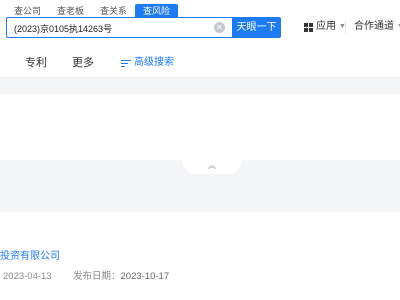 The image size is (400, 300). What do you see at coordinates (345, 27) in the screenshot?
I see `header-divider` at bounding box center [345, 27].